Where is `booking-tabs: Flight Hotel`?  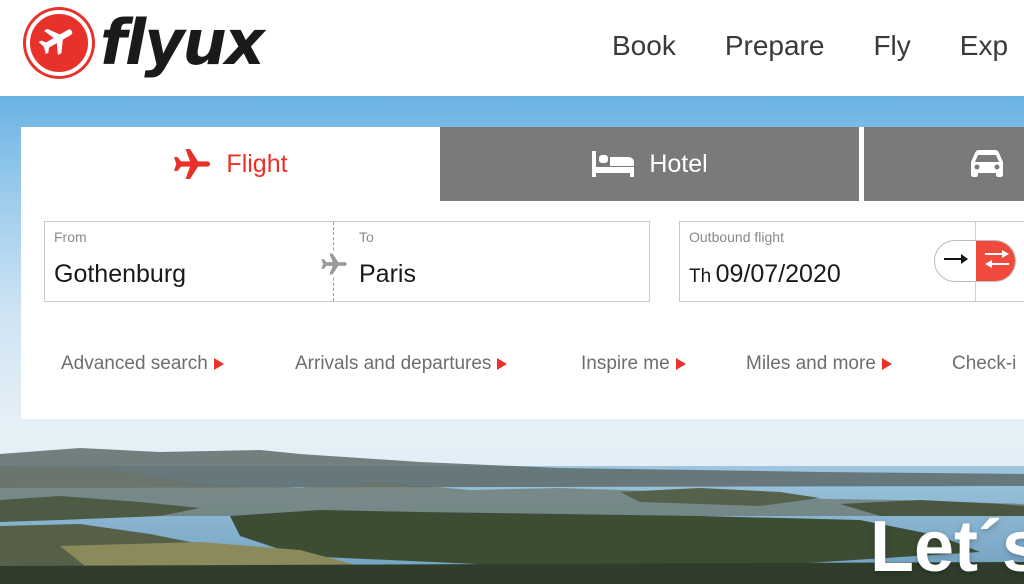 booking-tabs: Flight Hotel is located at coordinates (522, 164).